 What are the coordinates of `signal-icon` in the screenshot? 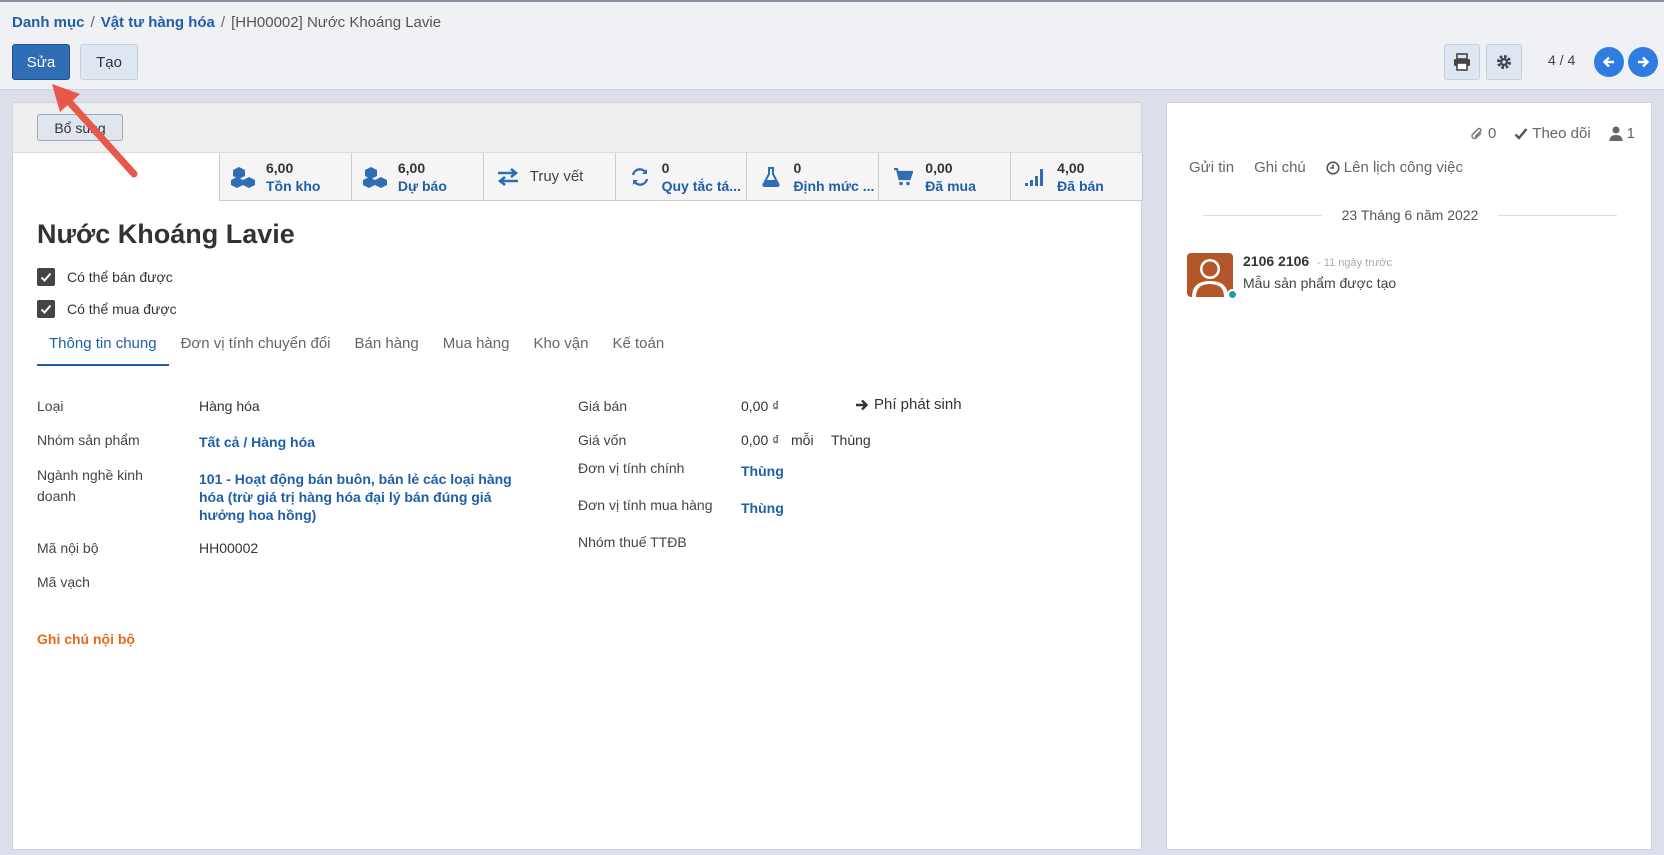 It's located at (1035, 177).